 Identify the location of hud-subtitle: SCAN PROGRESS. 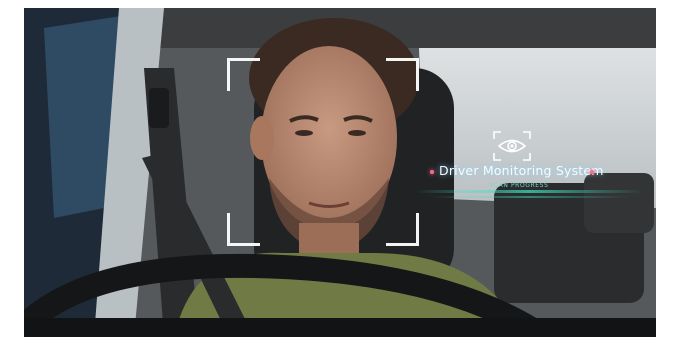
(519, 185).